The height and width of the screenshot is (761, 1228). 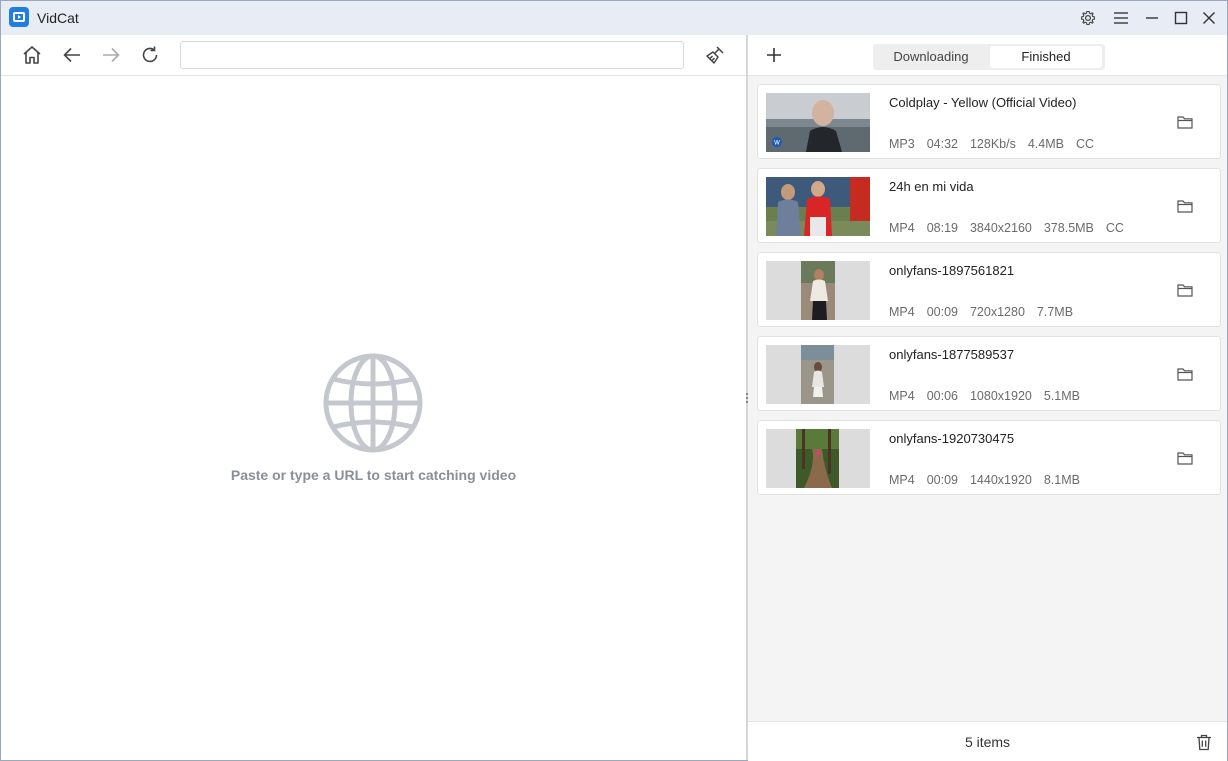 What do you see at coordinates (432, 55) in the screenshot?
I see `url-input` at bounding box center [432, 55].